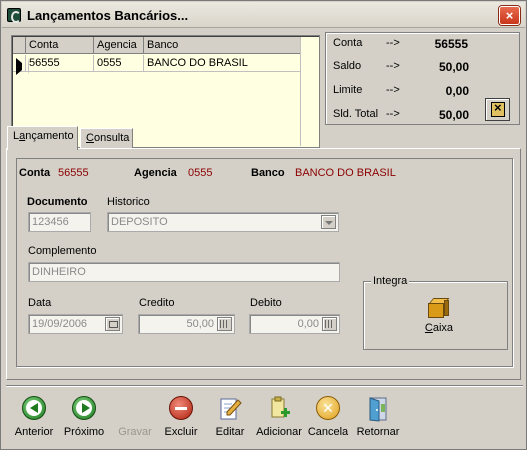  I want to click on delete-icon, so click(181, 408).